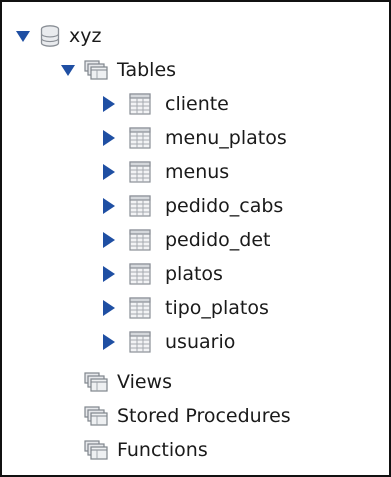 The height and width of the screenshot is (477, 391). What do you see at coordinates (204, 415) in the screenshot?
I see `stored-procedures-folder-label: Stored Procedures` at bounding box center [204, 415].